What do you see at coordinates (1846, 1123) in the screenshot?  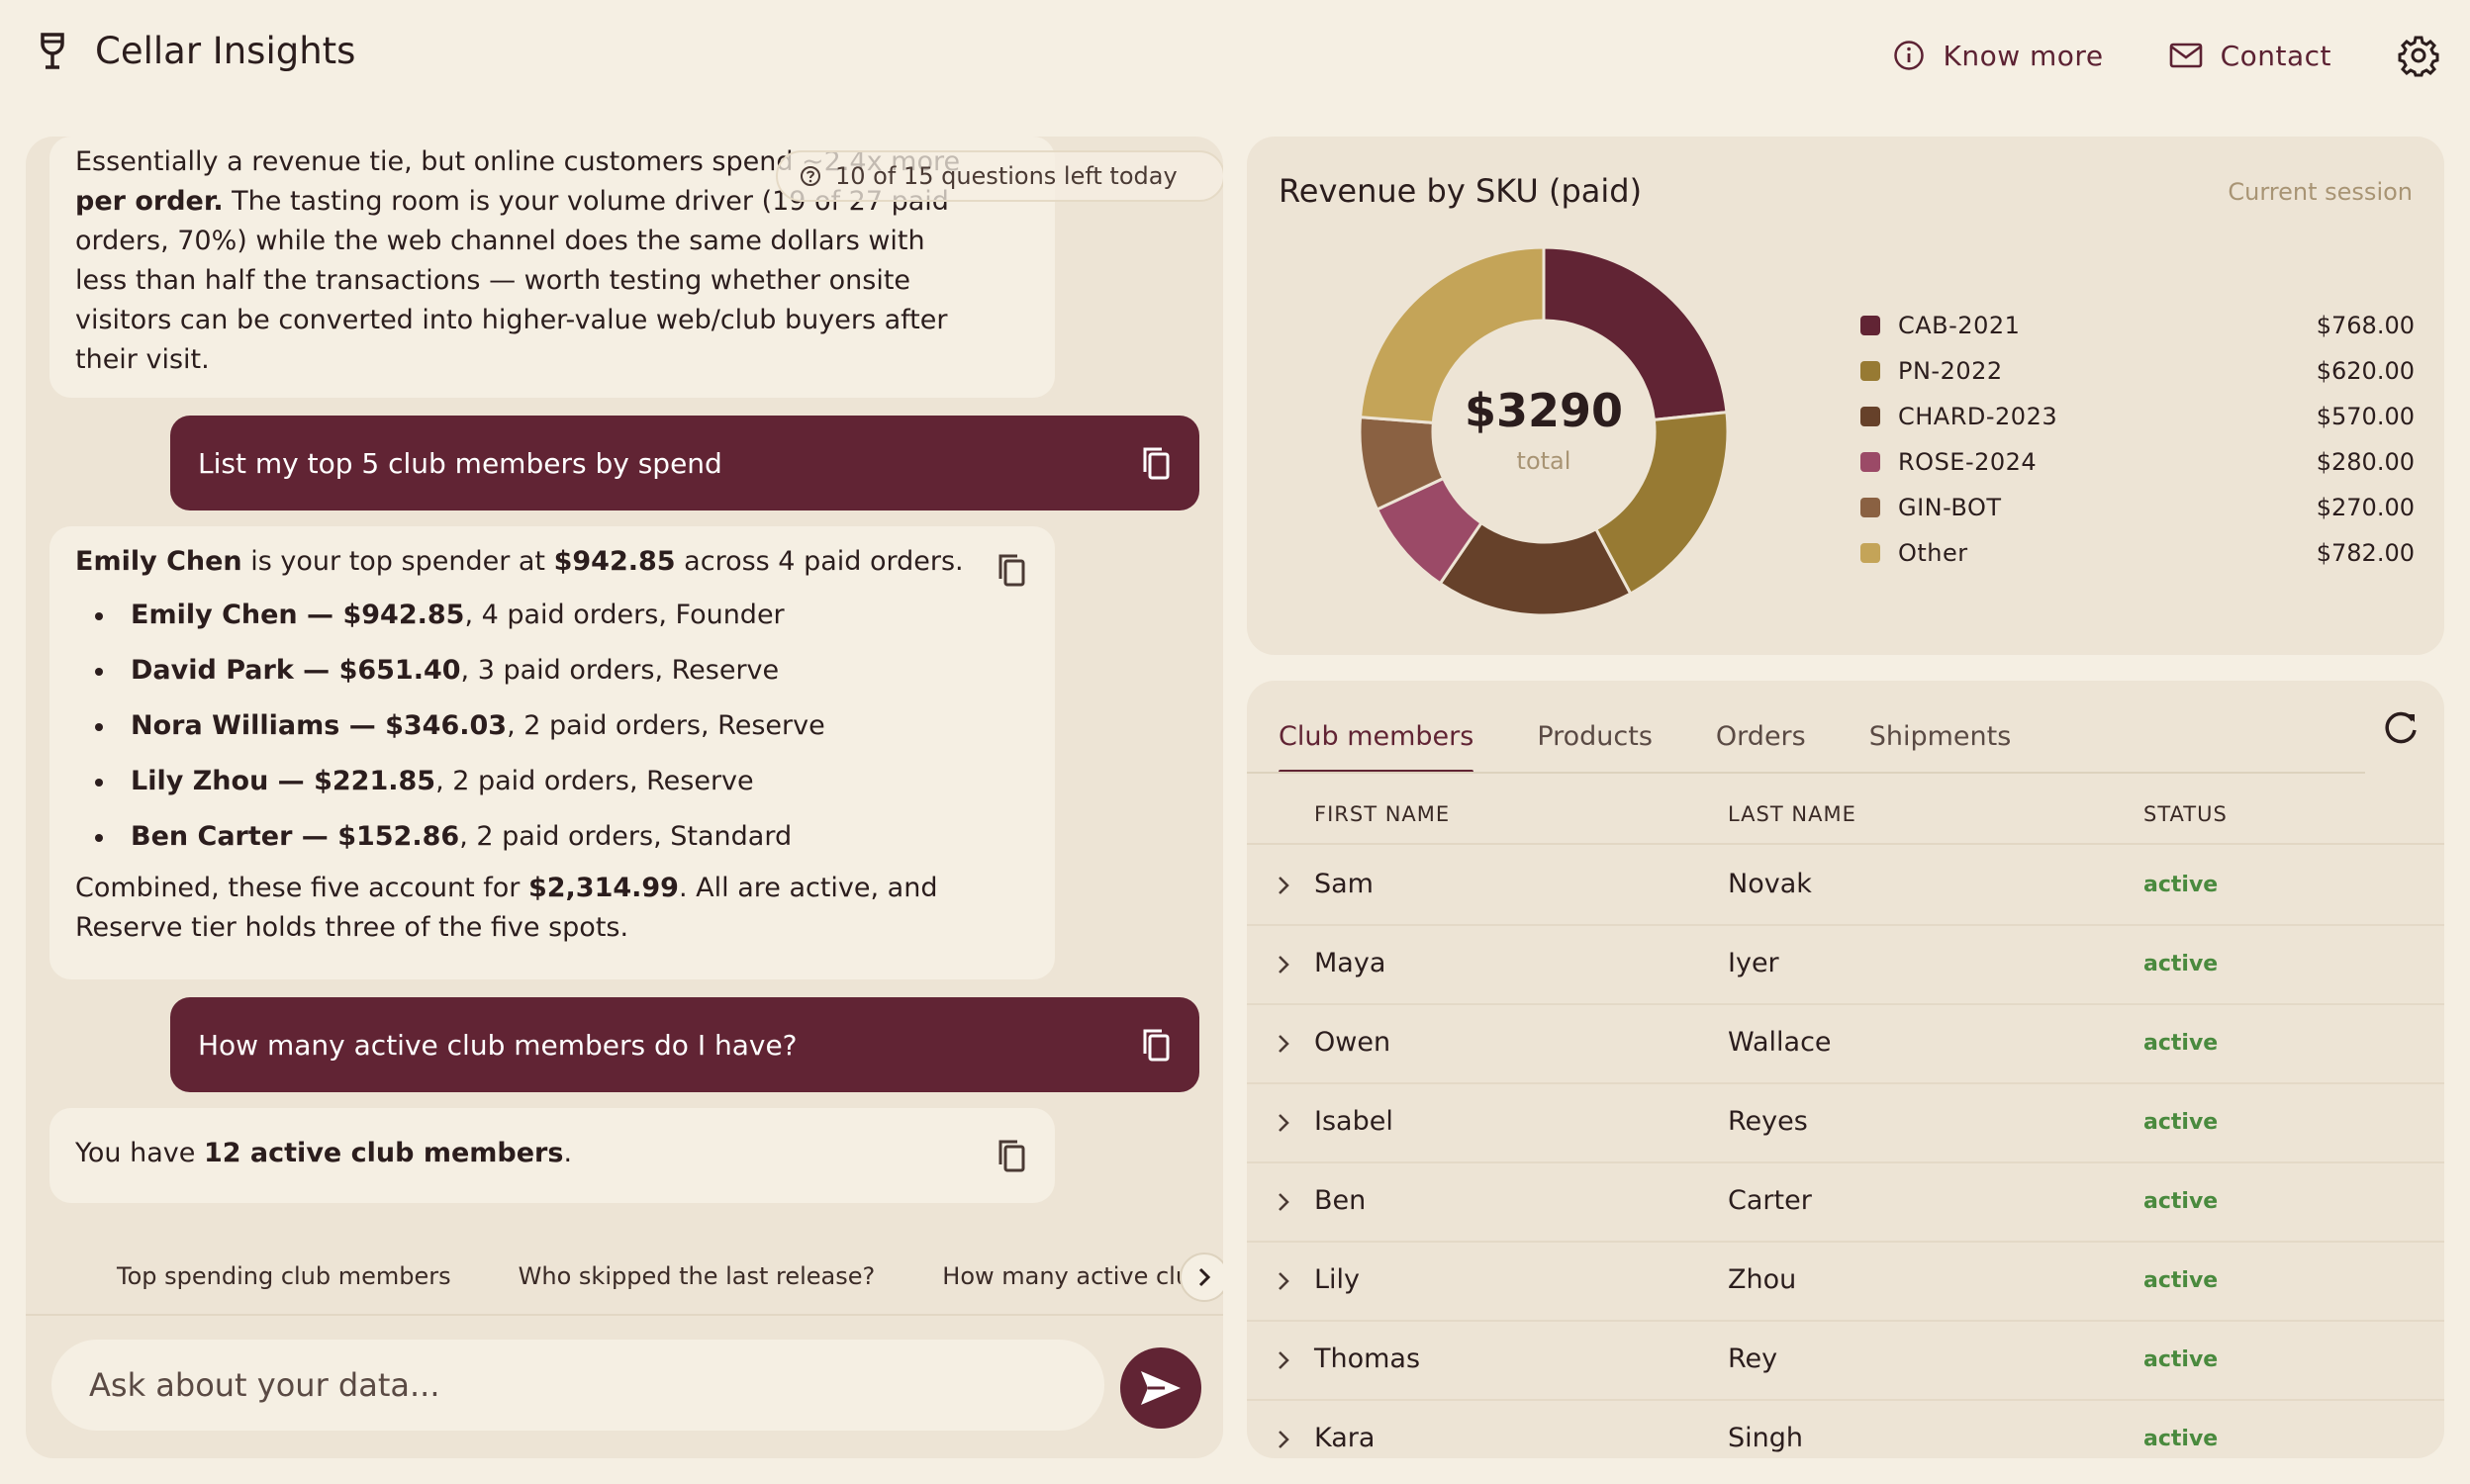 I see `table-row: Isabel Reyes active` at bounding box center [1846, 1123].